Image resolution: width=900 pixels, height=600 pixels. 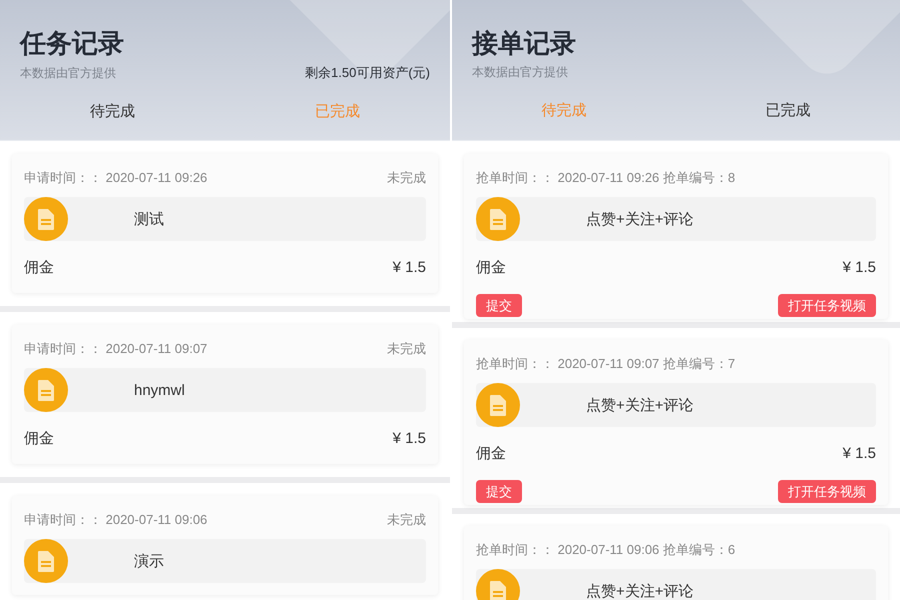 I want to click on time-text: 抢单时间：： 2020-07-11 09:07 抢单编号：7, so click(x=606, y=364).